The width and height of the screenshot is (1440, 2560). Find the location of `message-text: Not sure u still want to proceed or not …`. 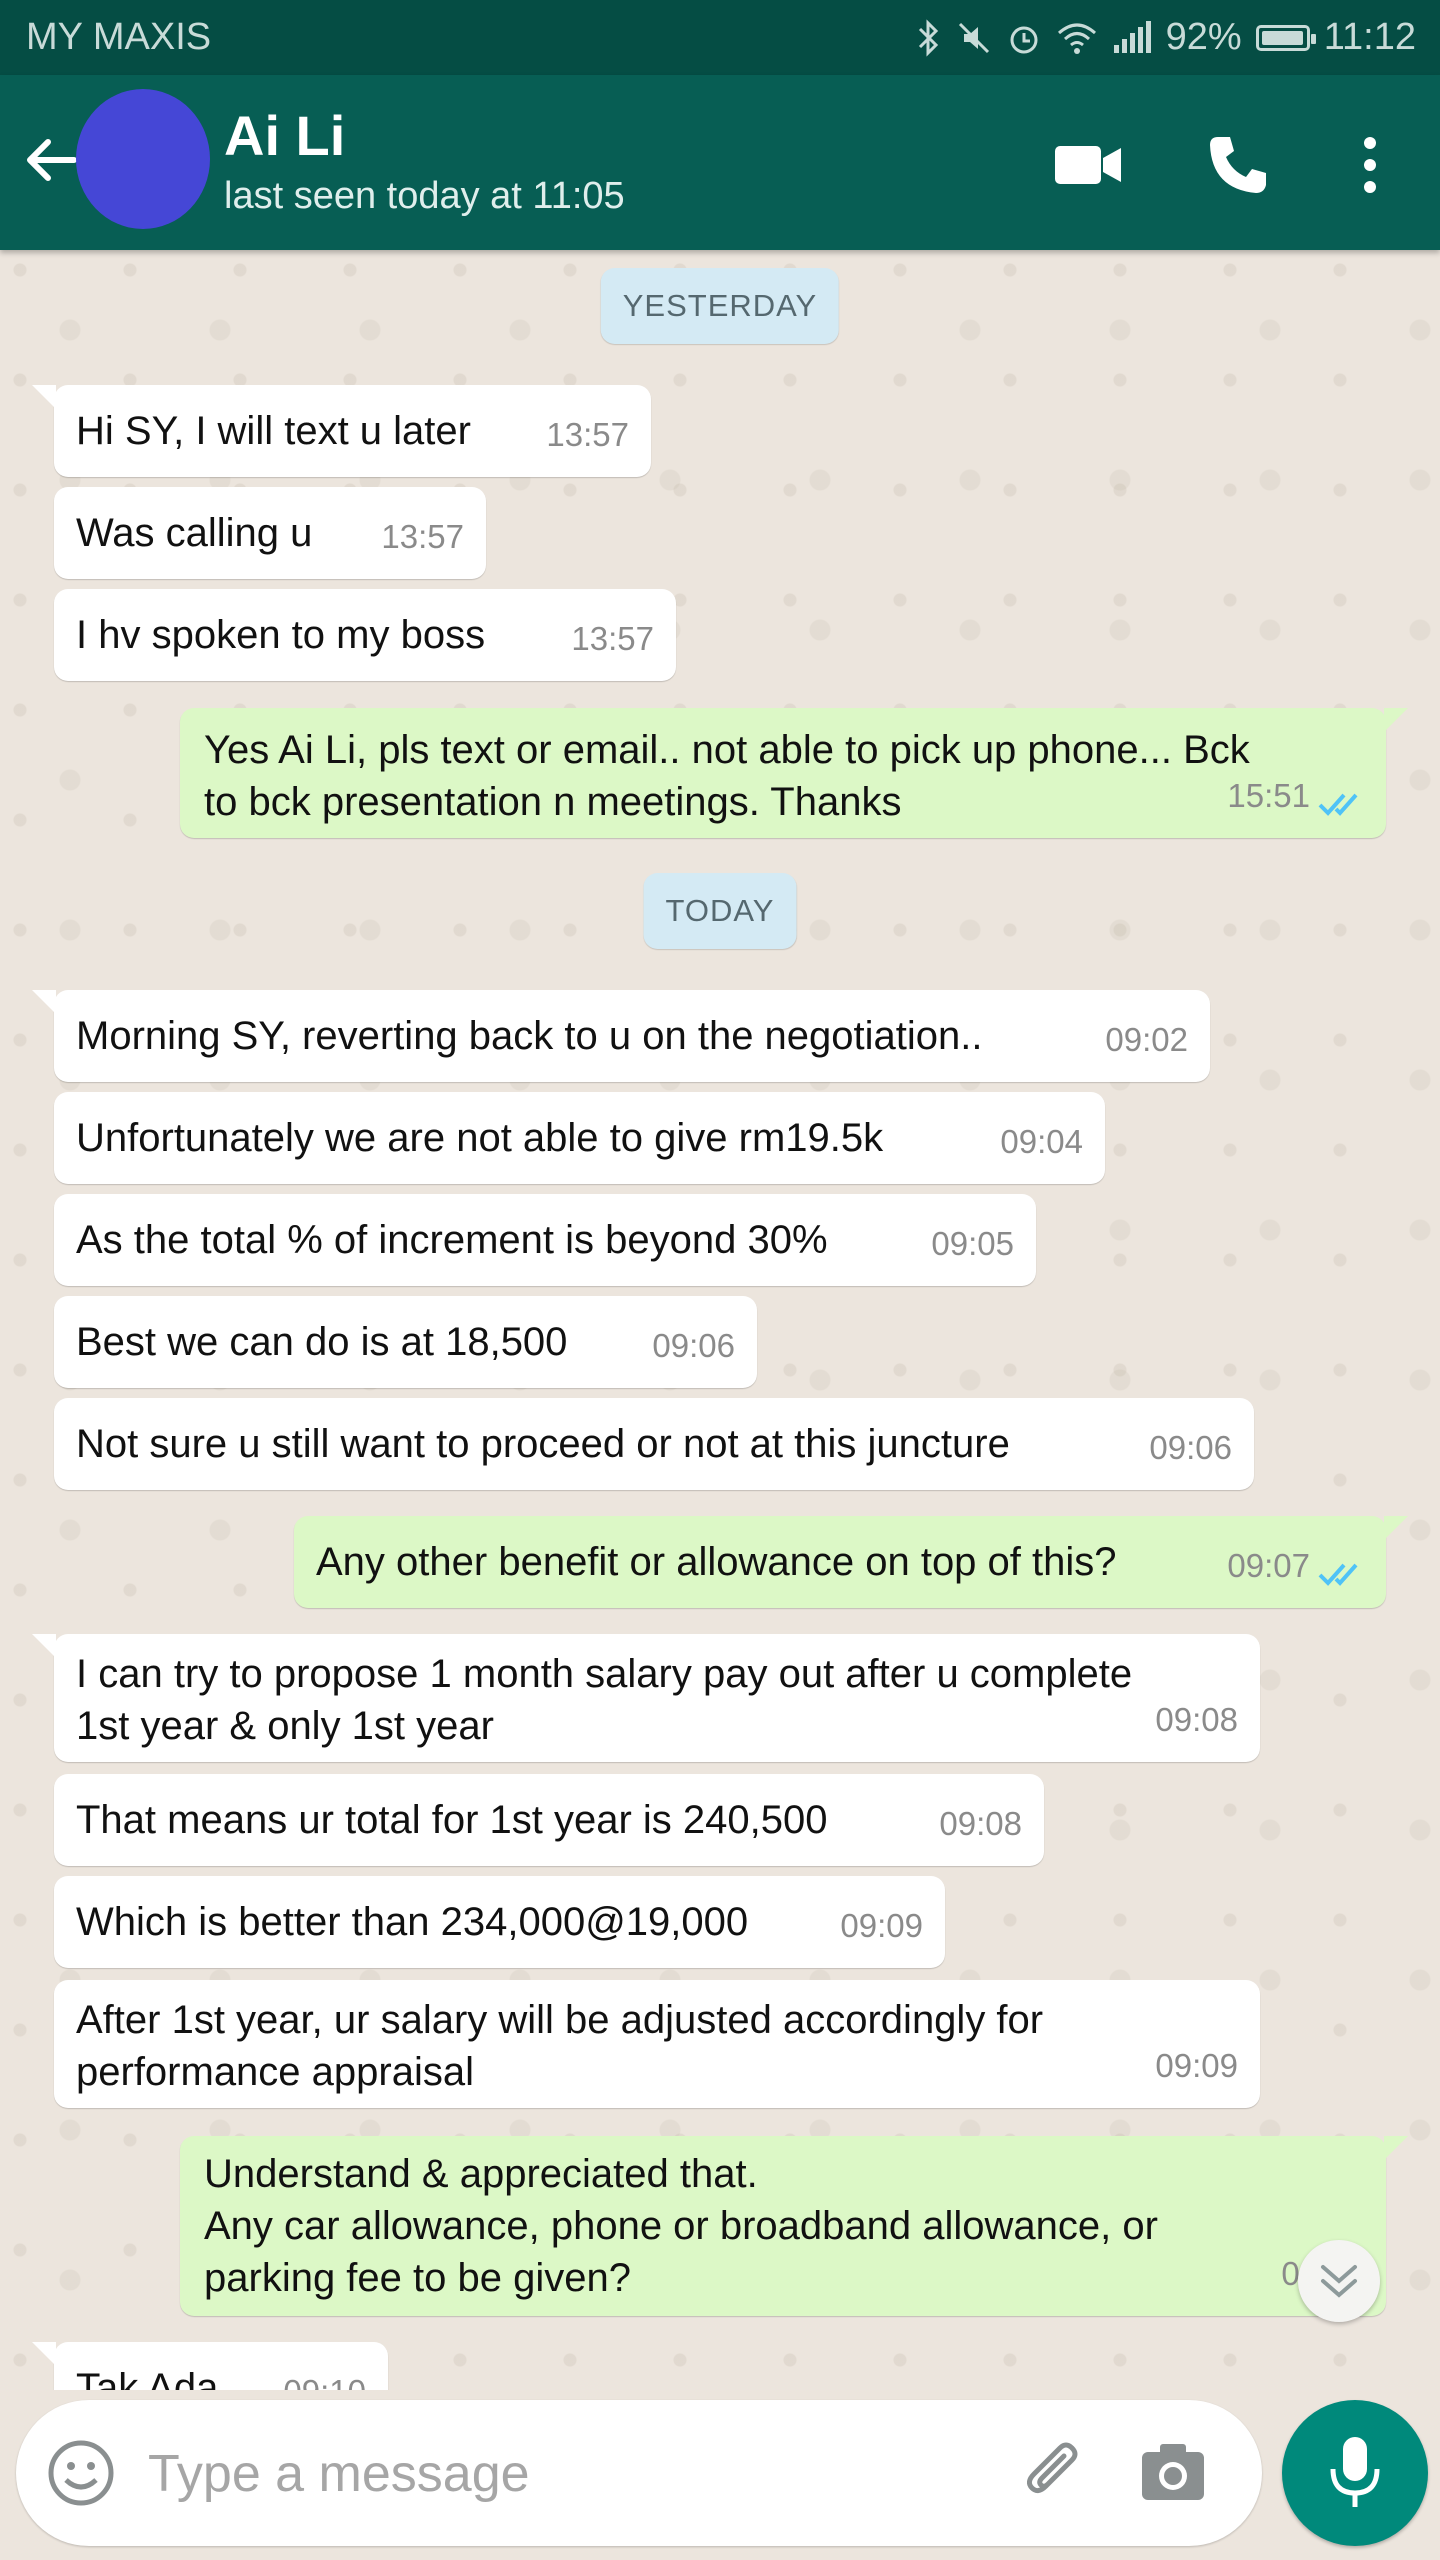

message-text: Not sure u still want to proceed or not … is located at coordinates (543, 1444).